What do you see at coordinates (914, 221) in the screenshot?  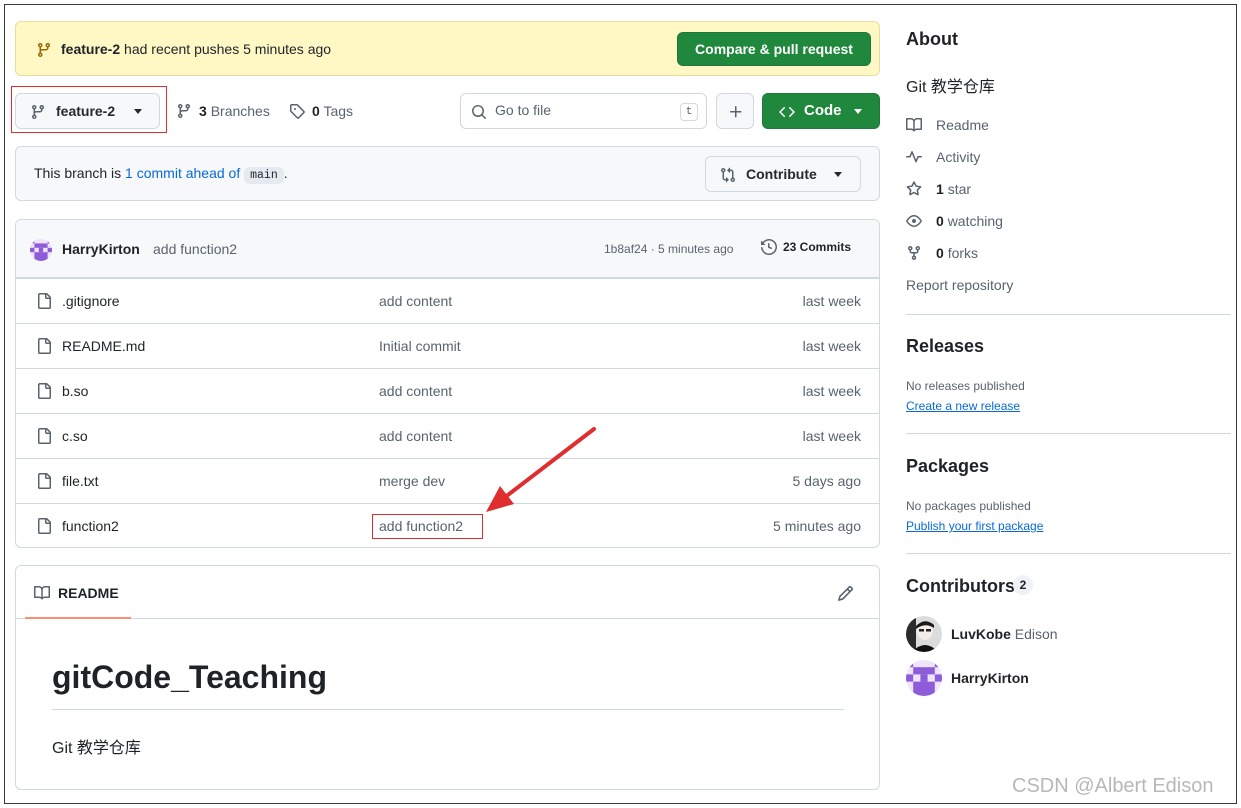 I see `eye-icon` at bounding box center [914, 221].